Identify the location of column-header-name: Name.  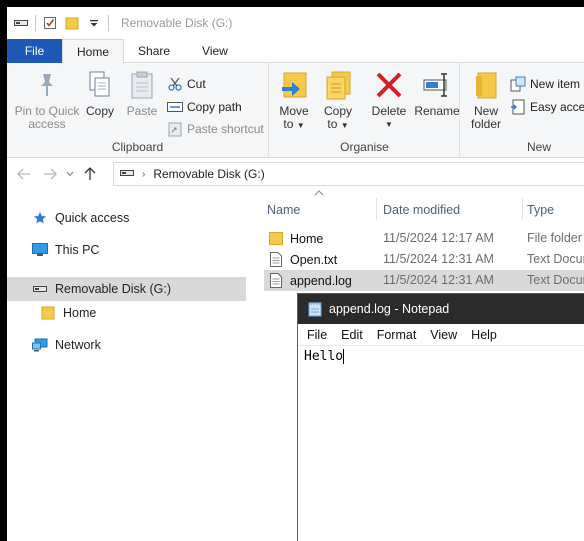
(283, 210).